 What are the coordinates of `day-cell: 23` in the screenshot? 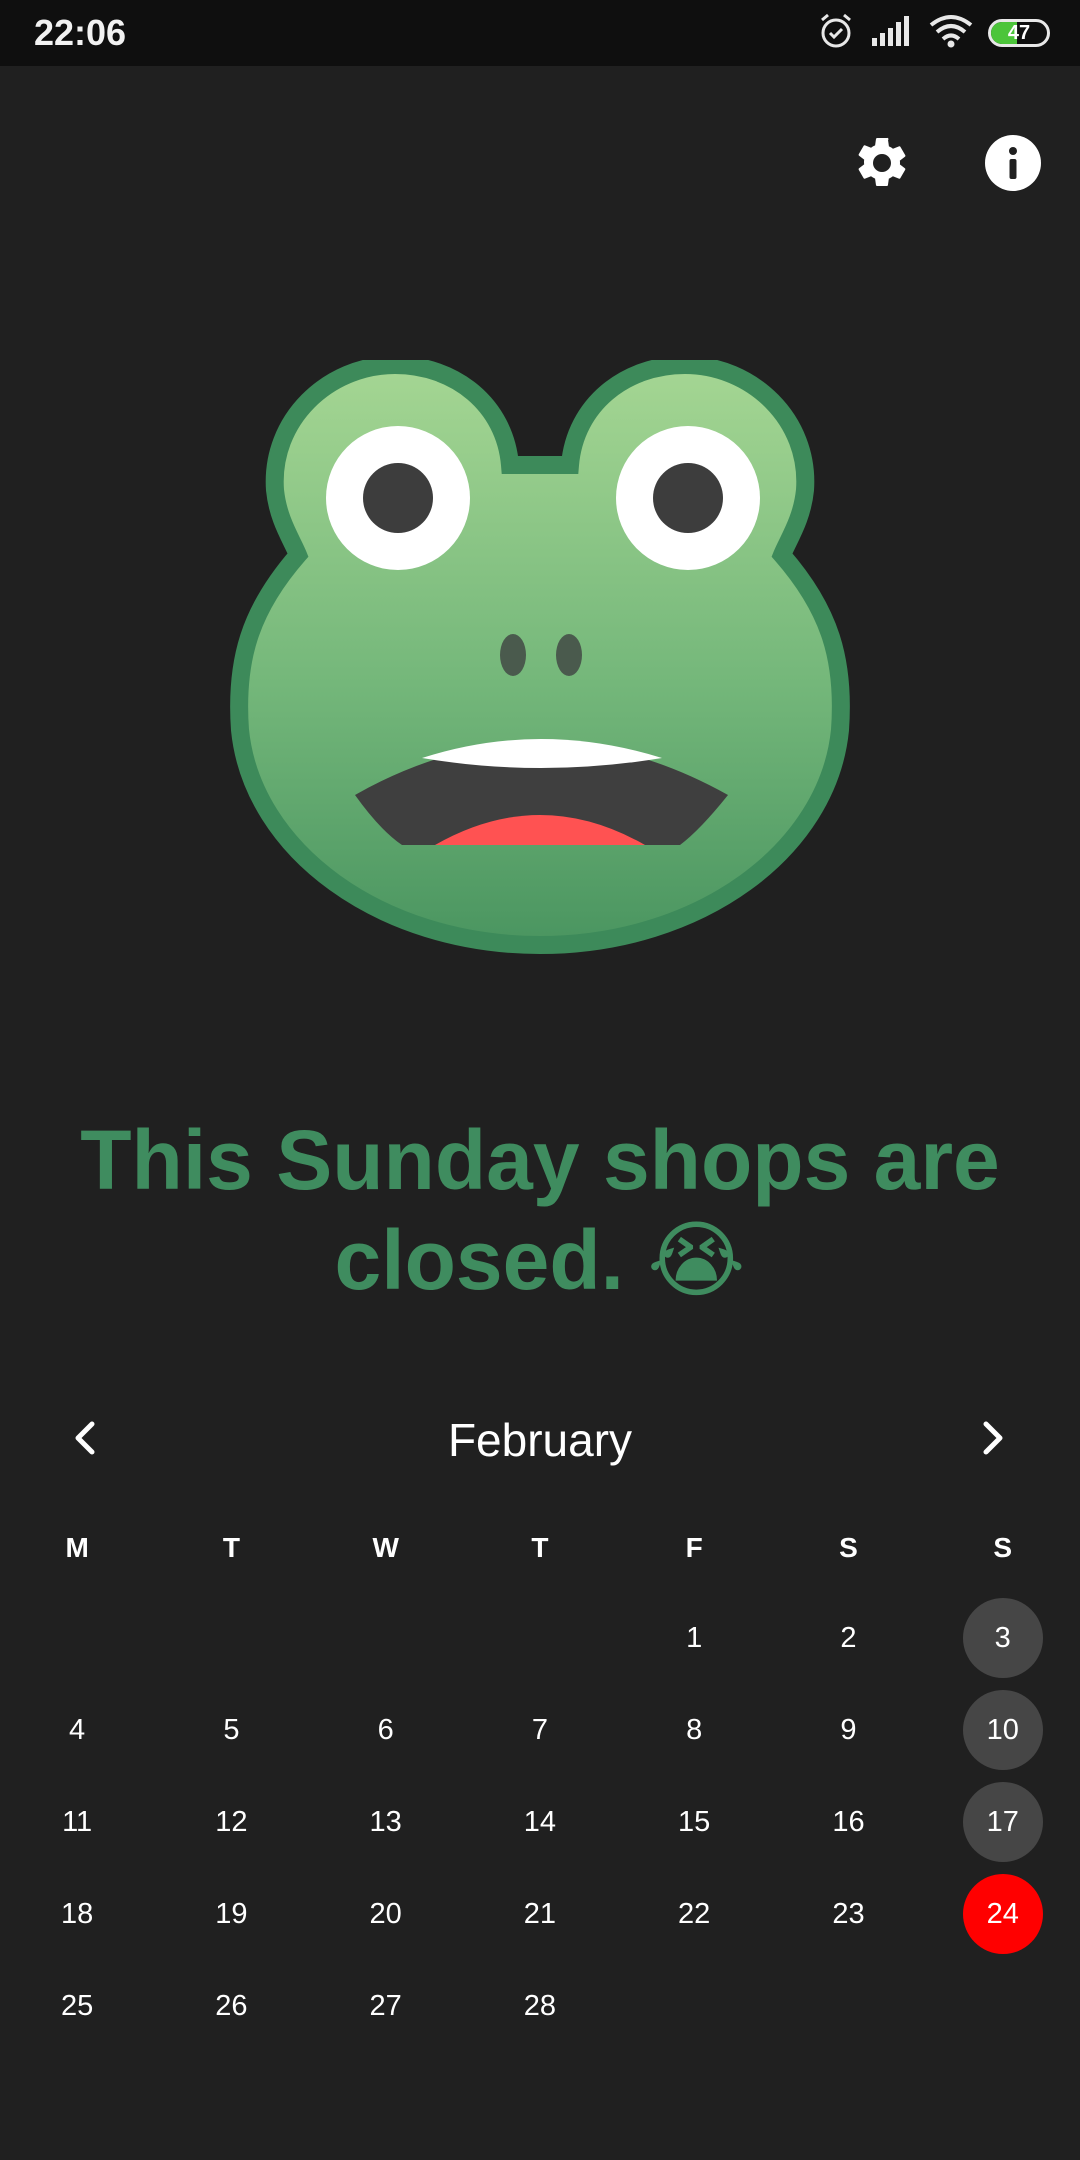 It's located at (848, 1914).